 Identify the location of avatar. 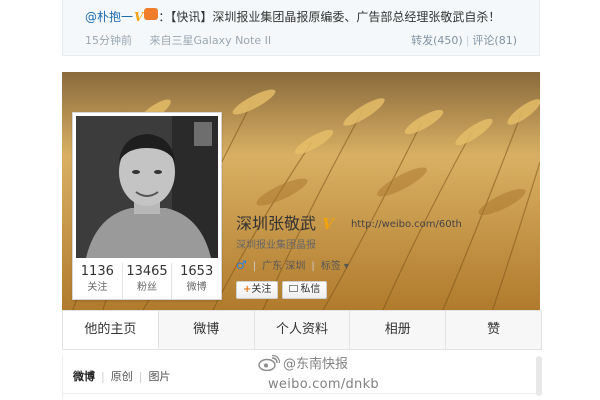
(147, 187).